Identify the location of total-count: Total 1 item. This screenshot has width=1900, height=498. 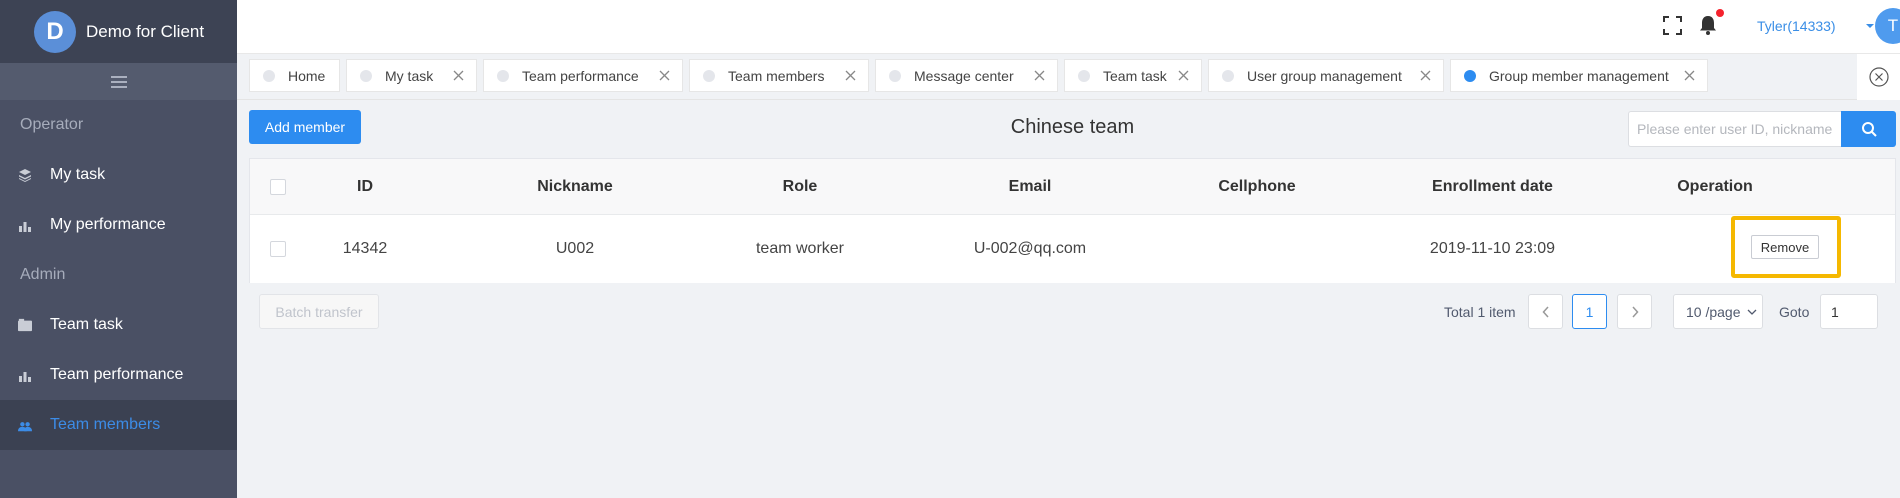
(1480, 312).